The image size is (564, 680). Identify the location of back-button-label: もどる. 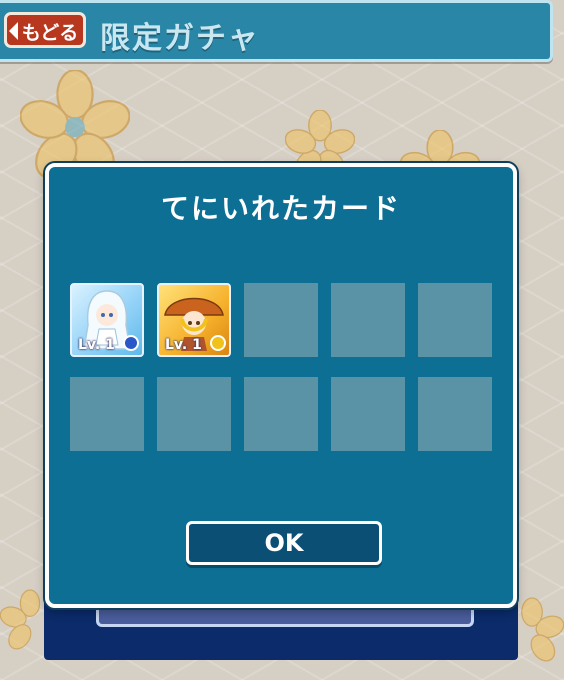
(50, 33).